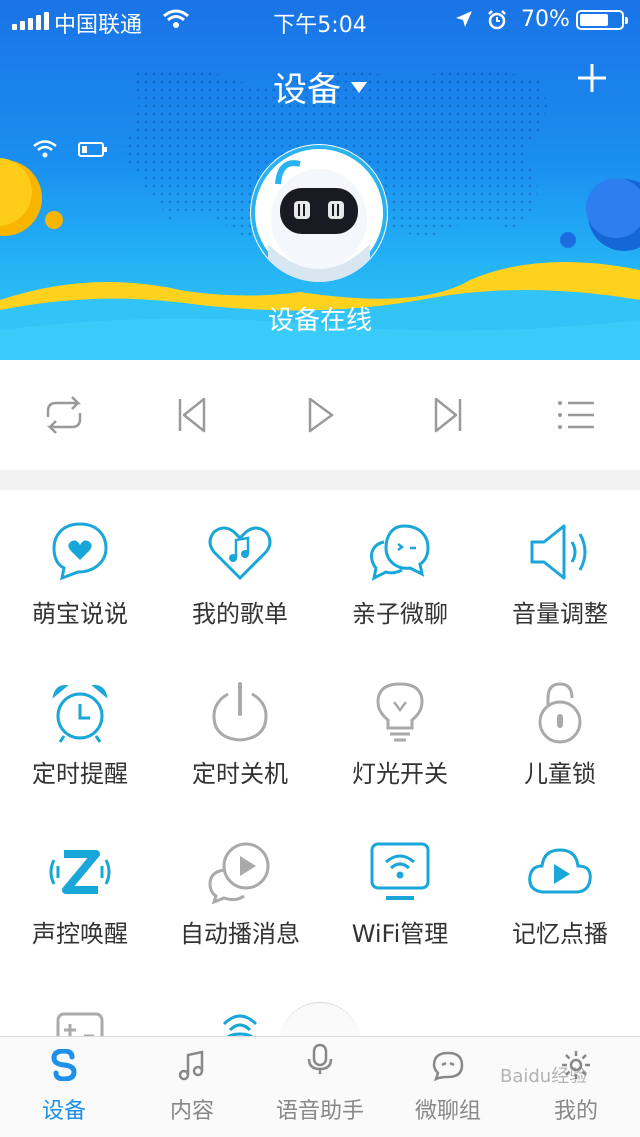 The height and width of the screenshot is (1137, 640). I want to click on auto-play-icon, so click(239, 873).